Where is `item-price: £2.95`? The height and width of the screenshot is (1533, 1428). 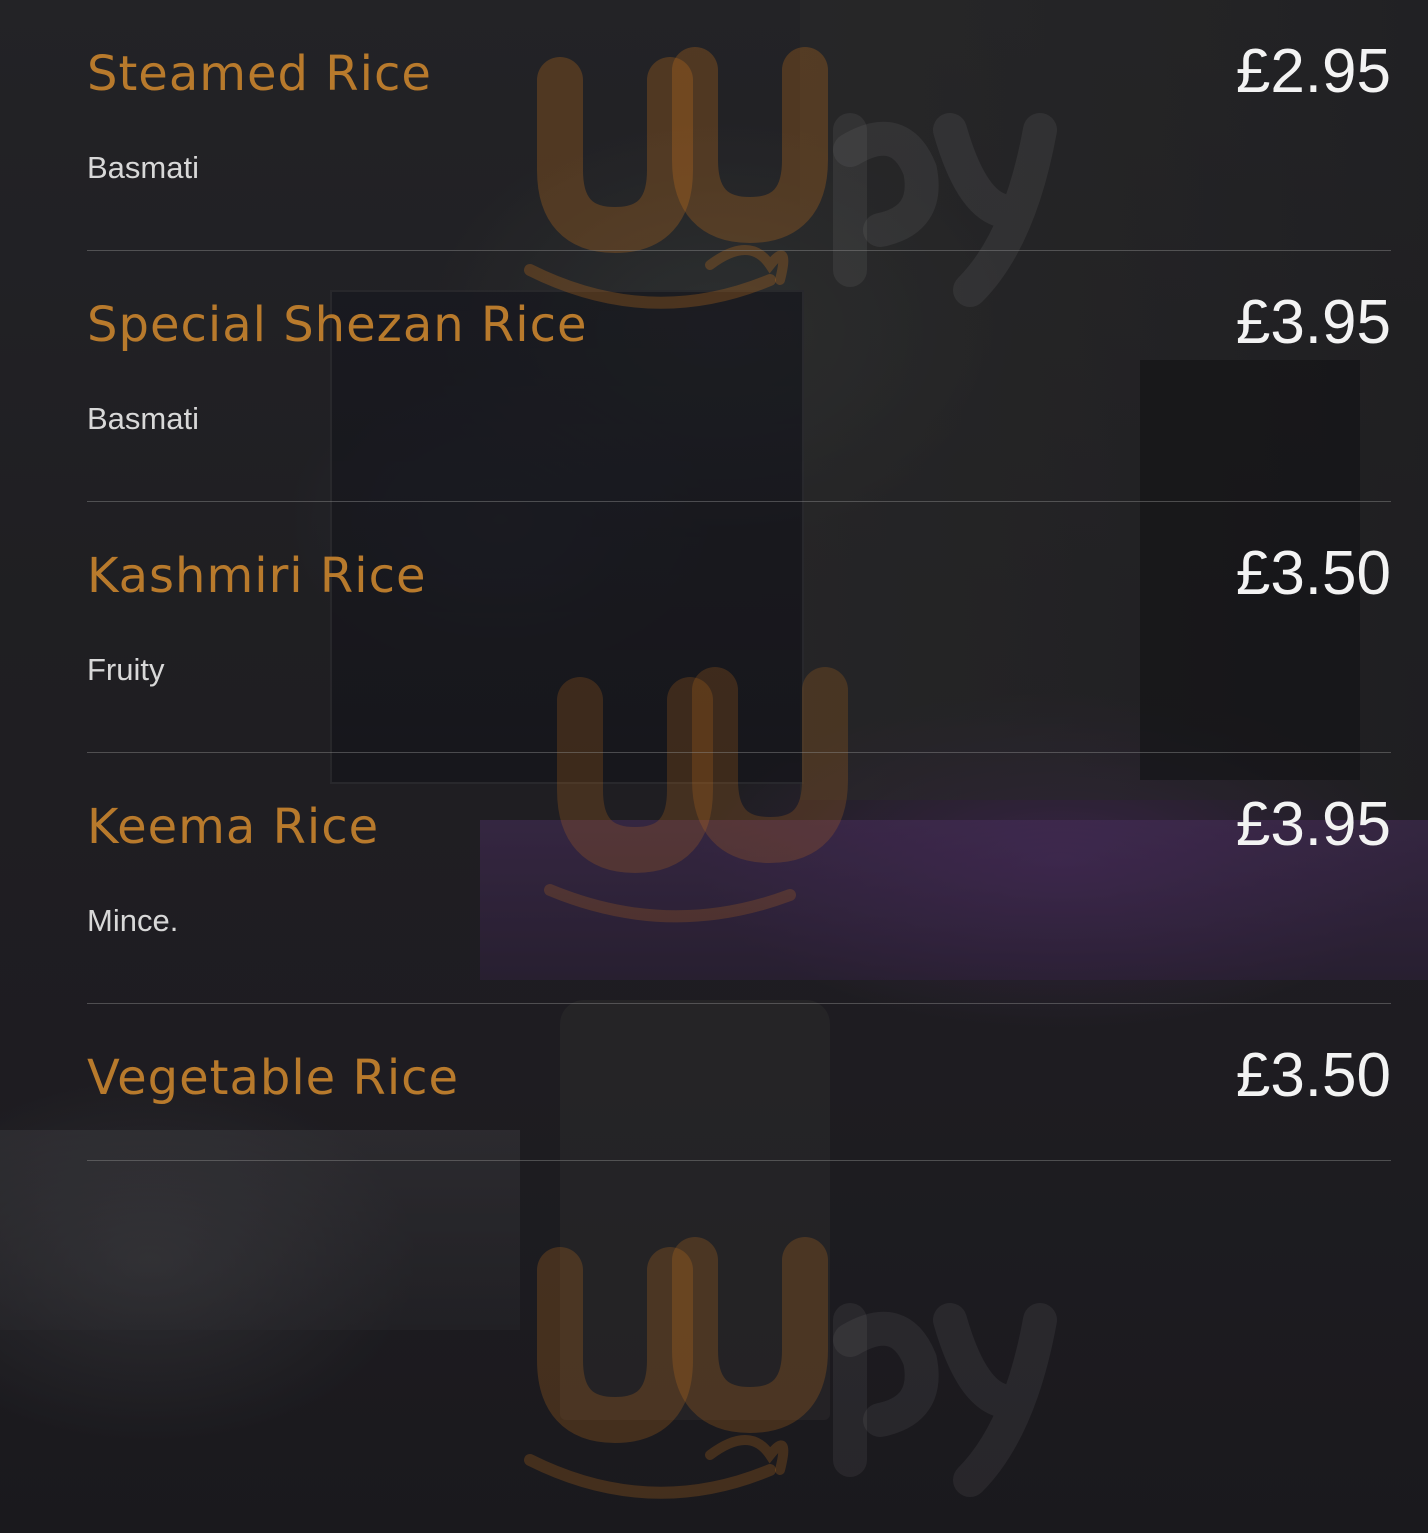 item-price: £2.95 is located at coordinates (1313, 71).